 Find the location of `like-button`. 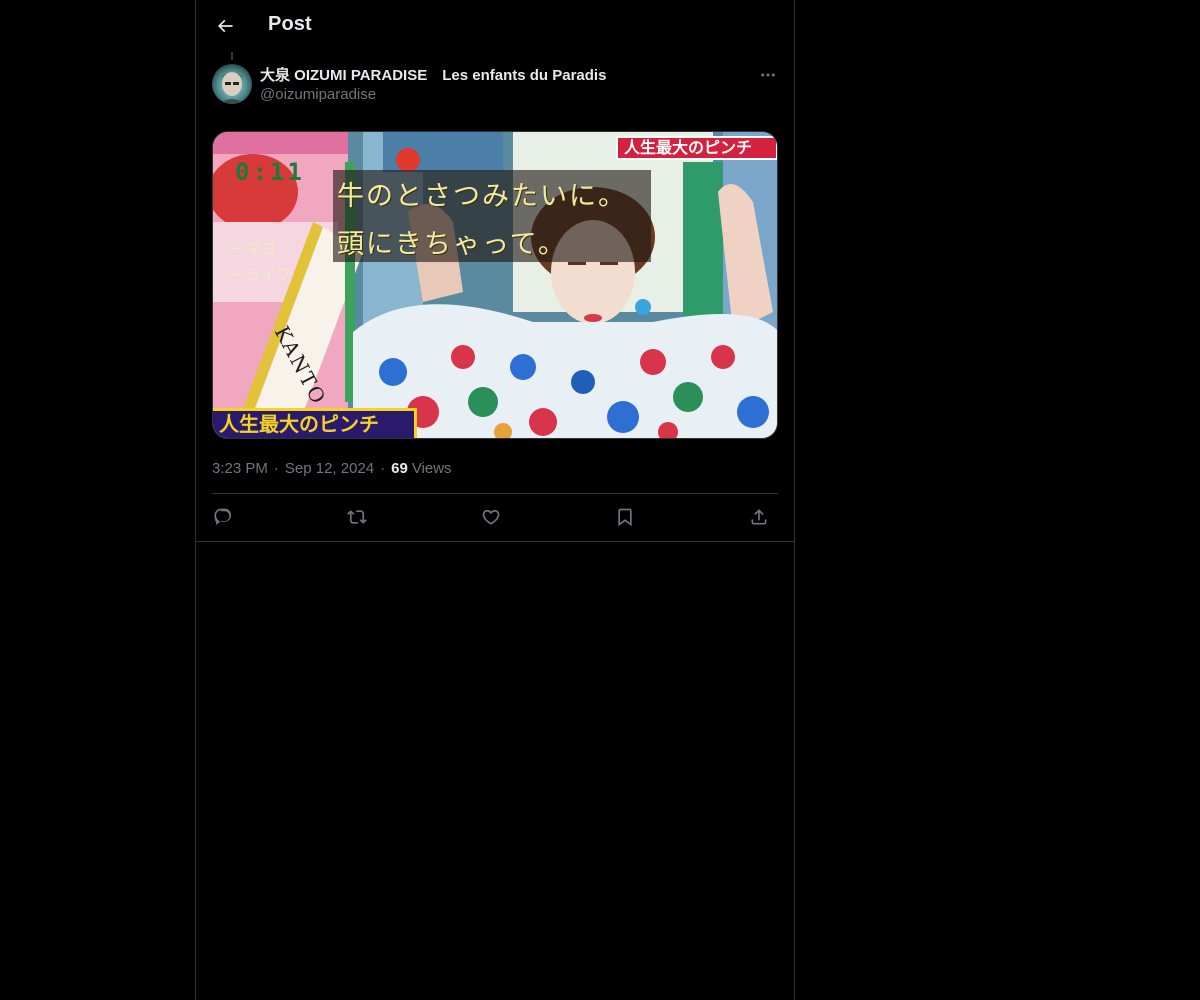

like-button is located at coordinates (491, 517).